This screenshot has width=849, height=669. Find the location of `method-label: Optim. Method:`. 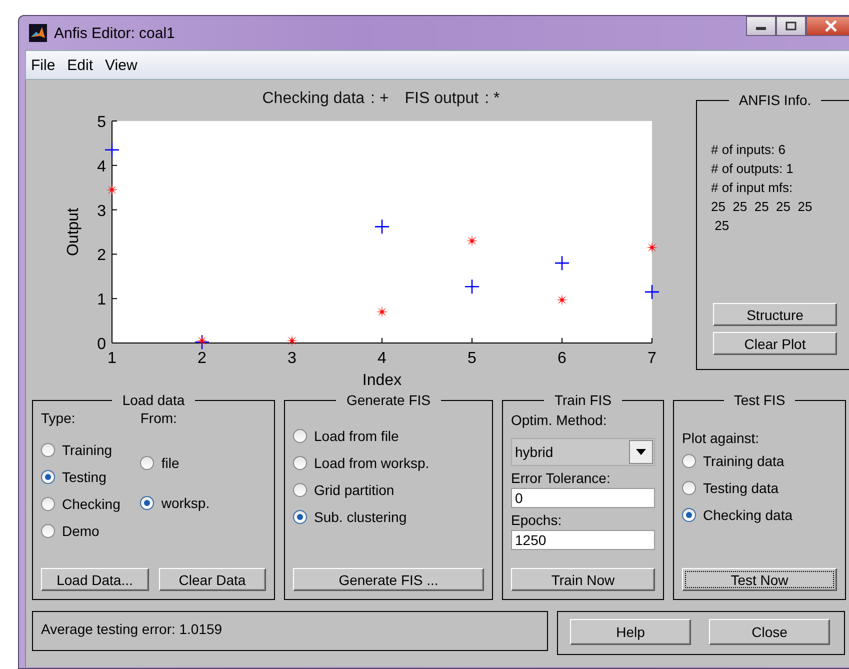

method-label: Optim. Method: is located at coordinates (559, 420).